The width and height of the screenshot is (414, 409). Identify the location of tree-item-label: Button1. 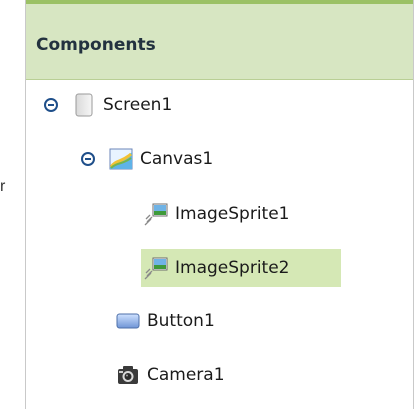
(181, 321).